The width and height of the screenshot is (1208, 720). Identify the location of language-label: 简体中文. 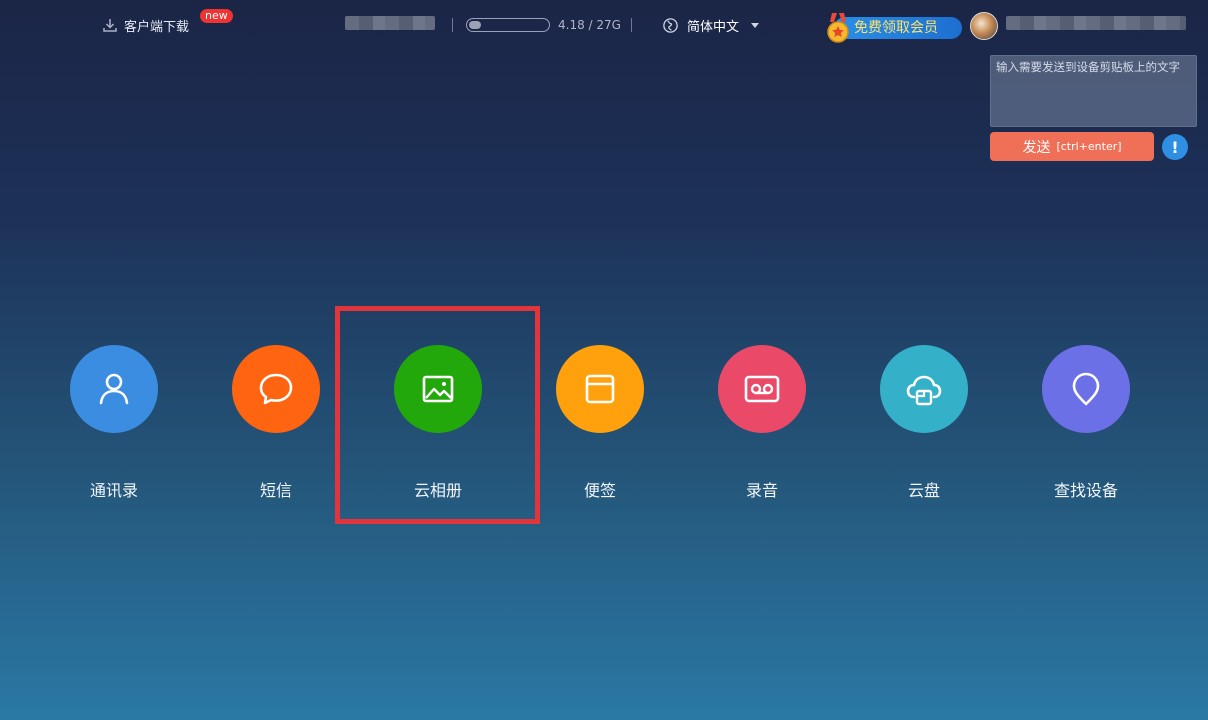
(713, 27).